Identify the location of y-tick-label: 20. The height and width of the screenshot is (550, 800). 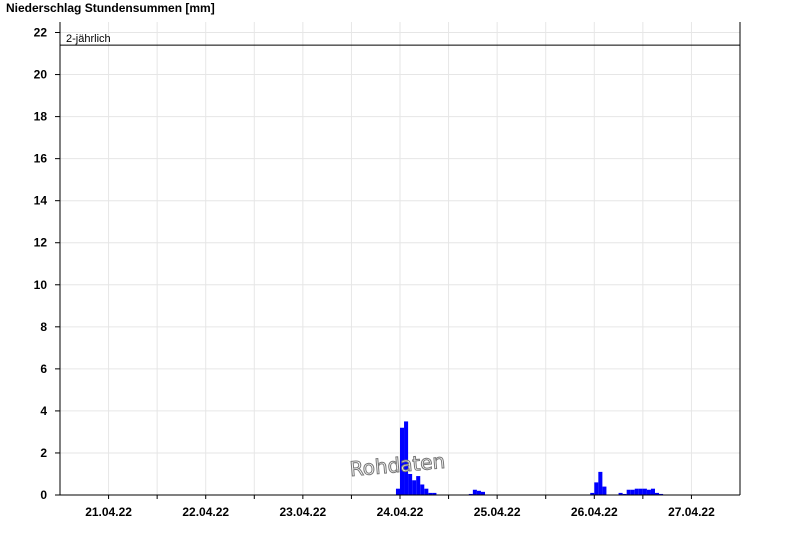
(41, 75).